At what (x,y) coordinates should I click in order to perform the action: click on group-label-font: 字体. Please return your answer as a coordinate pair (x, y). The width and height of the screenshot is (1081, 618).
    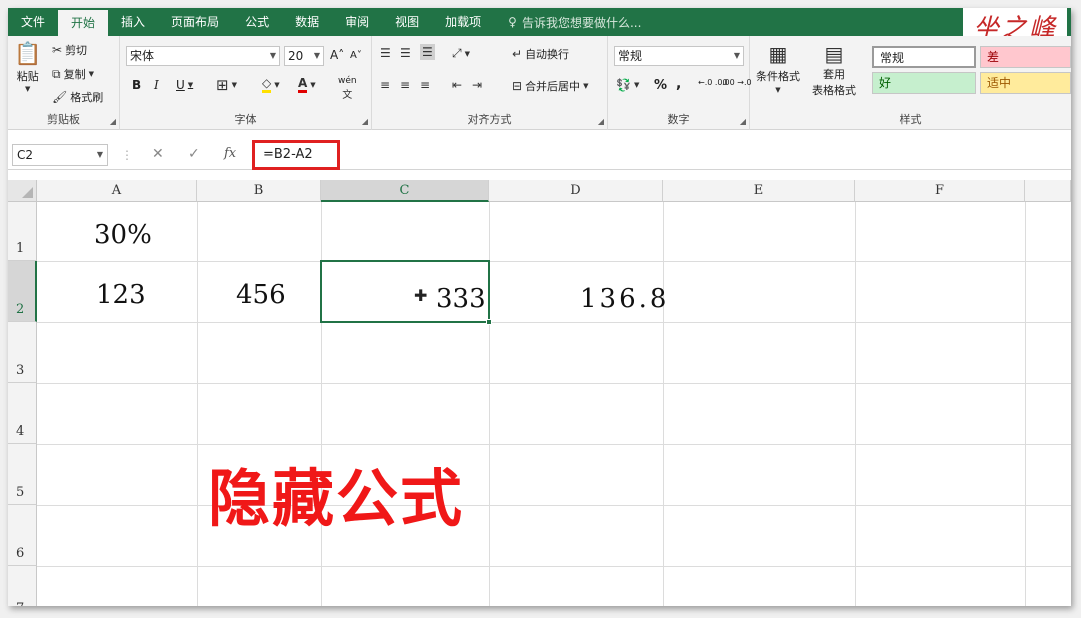
    Looking at the image, I should click on (245, 119).